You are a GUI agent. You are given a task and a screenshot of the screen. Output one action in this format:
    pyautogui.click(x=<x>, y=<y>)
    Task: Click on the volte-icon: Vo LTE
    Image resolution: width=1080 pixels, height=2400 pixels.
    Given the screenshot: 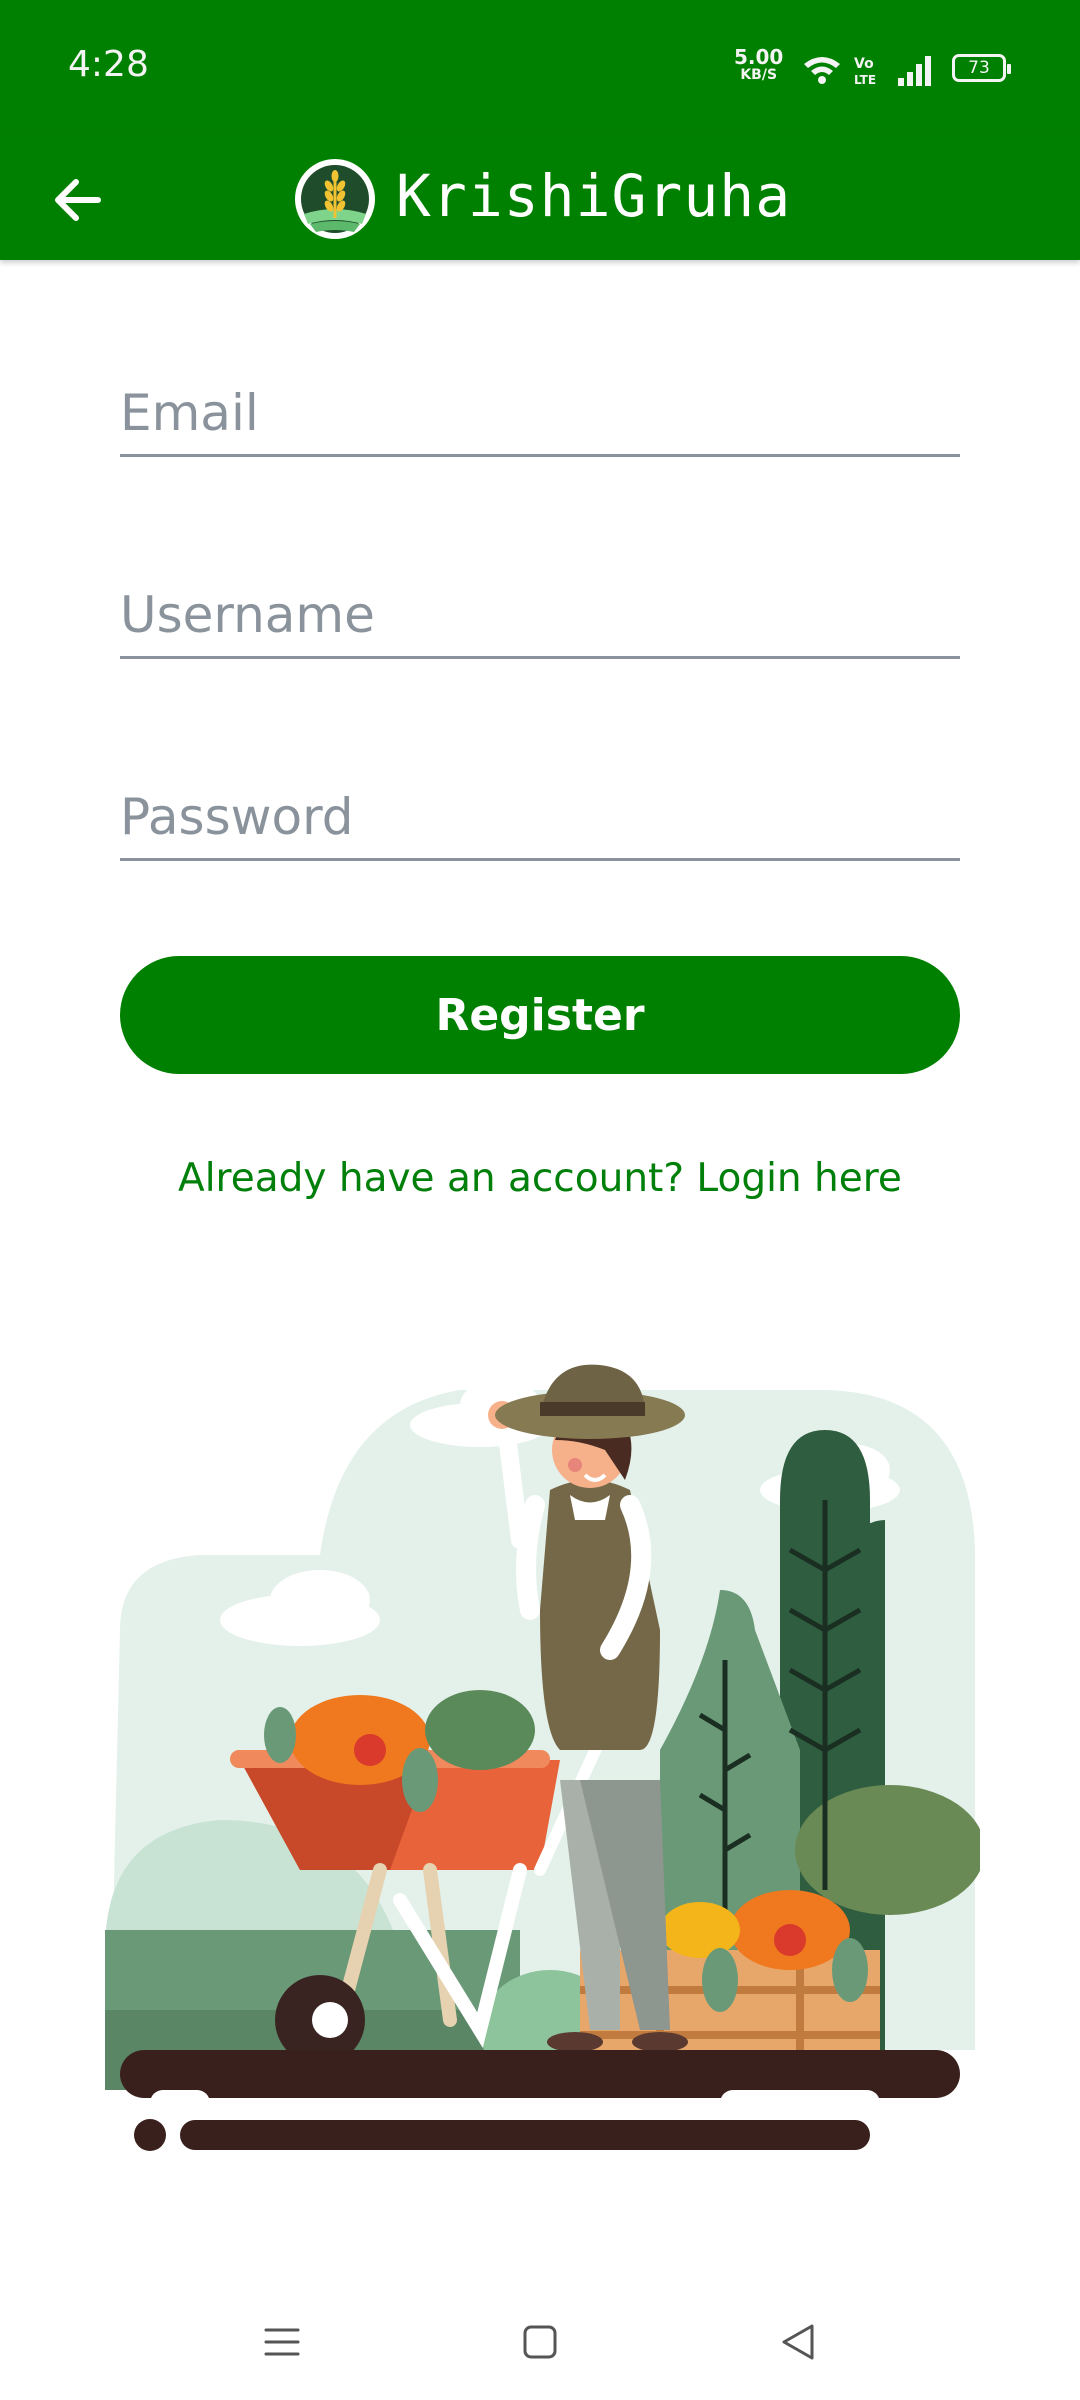 What is the action you would take?
    pyautogui.click(x=865, y=71)
    